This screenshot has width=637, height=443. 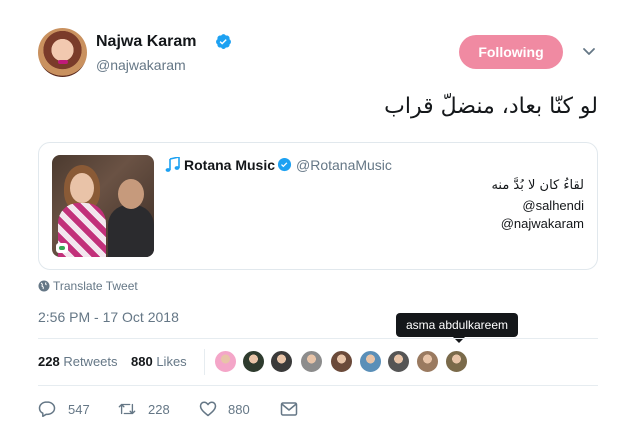 What do you see at coordinates (172, 164) in the screenshot?
I see `music-notes-icon` at bounding box center [172, 164].